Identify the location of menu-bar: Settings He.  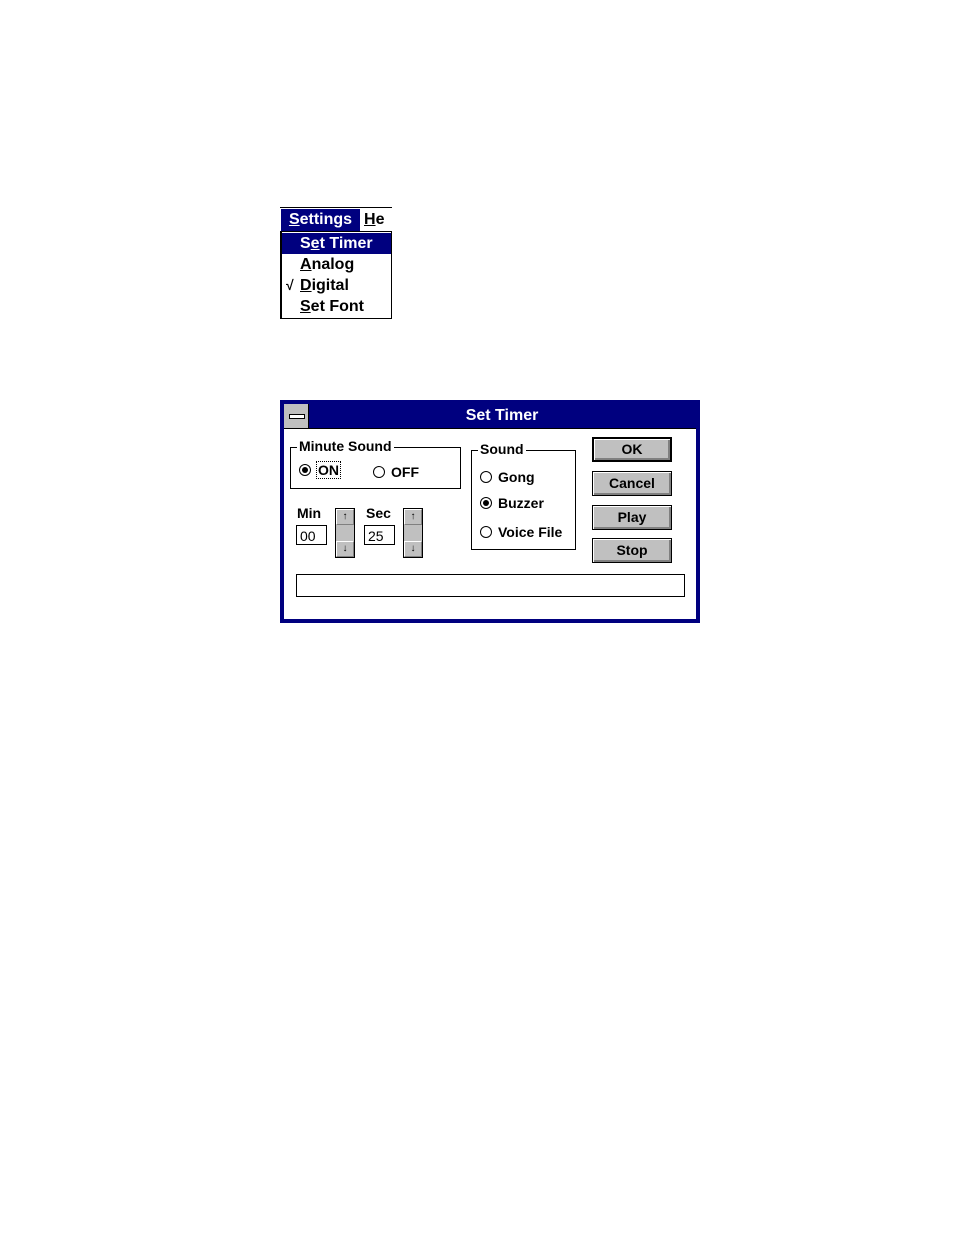
(336, 219).